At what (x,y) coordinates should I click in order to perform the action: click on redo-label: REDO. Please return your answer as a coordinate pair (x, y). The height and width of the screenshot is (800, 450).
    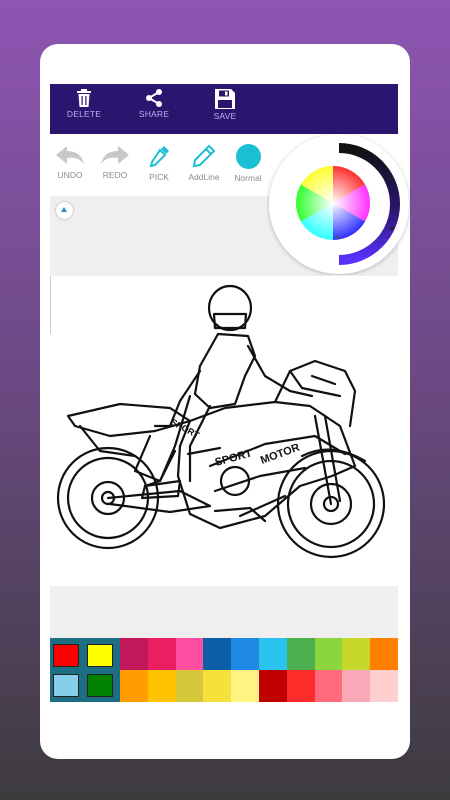
    Looking at the image, I should click on (115, 175).